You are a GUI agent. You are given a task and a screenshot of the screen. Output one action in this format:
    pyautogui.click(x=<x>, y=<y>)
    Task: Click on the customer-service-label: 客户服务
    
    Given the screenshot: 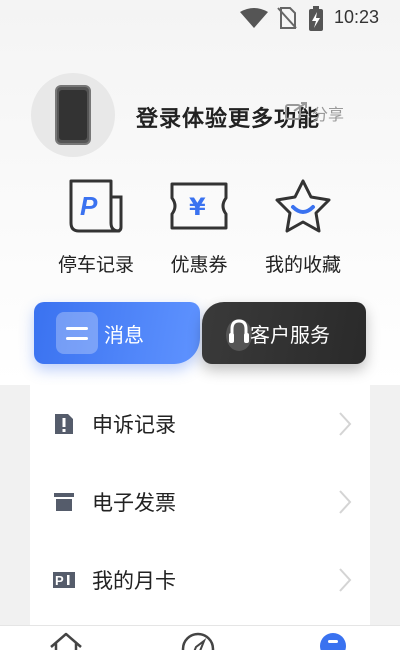 What is the action you would take?
    pyautogui.click(x=290, y=334)
    